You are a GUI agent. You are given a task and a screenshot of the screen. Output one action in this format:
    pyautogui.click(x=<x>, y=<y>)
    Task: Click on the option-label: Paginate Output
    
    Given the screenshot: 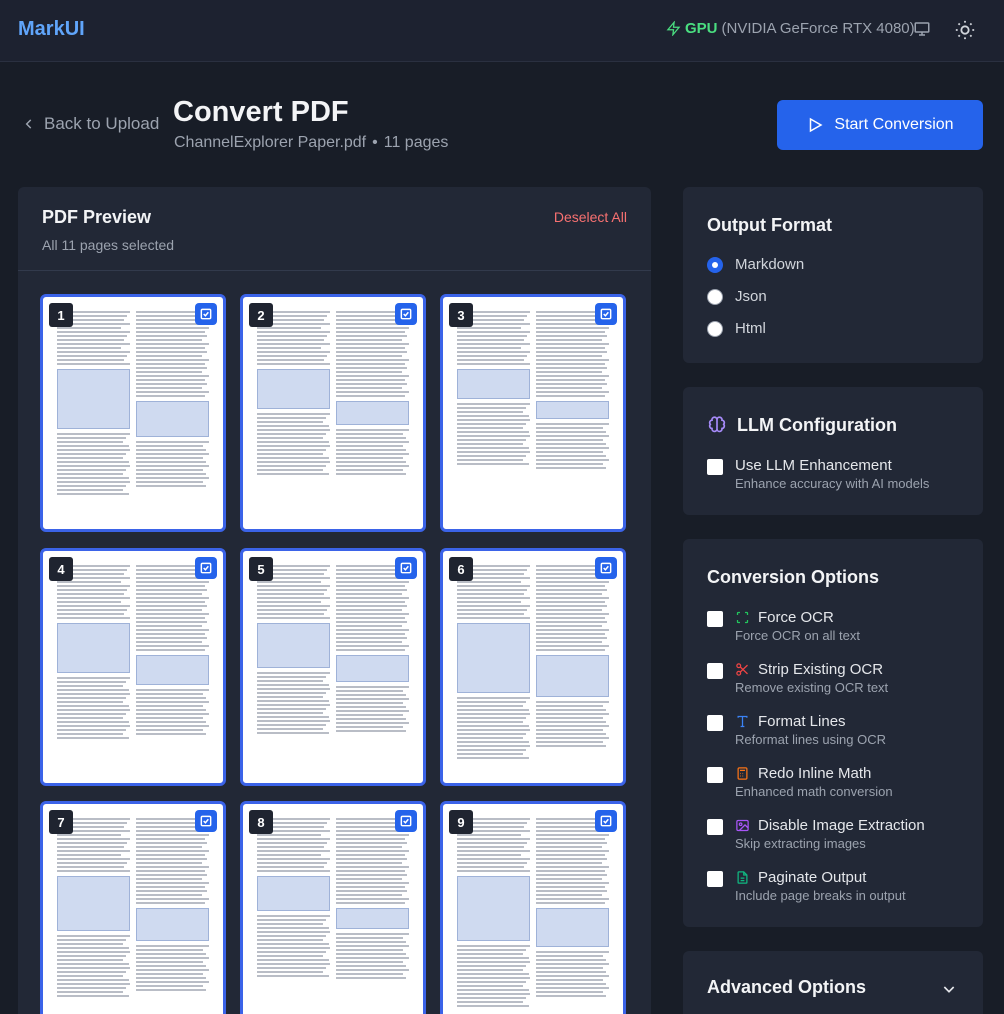 What is the action you would take?
    pyautogui.click(x=812, y=877)
    